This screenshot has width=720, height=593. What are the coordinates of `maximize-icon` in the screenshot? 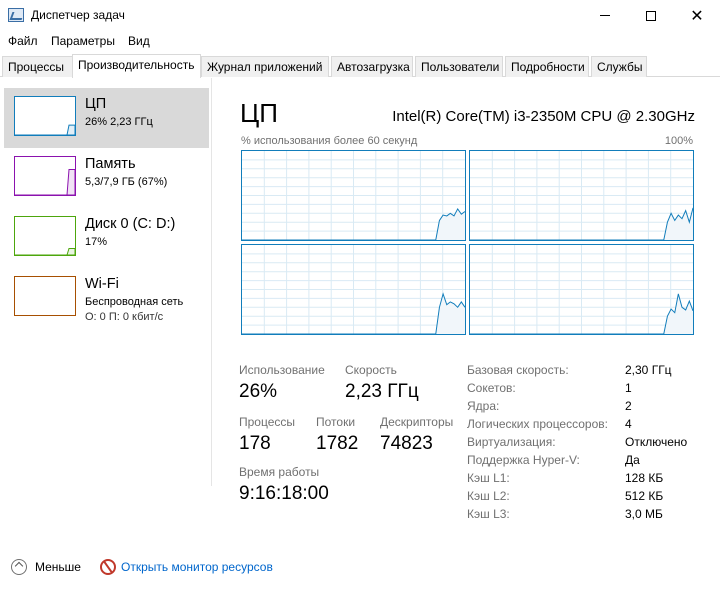 It's located at (651, 15).